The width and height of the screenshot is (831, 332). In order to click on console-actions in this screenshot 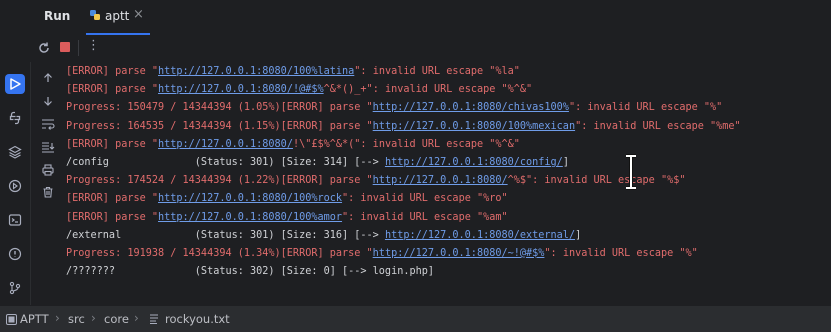, I will do `click(49, 138)`.